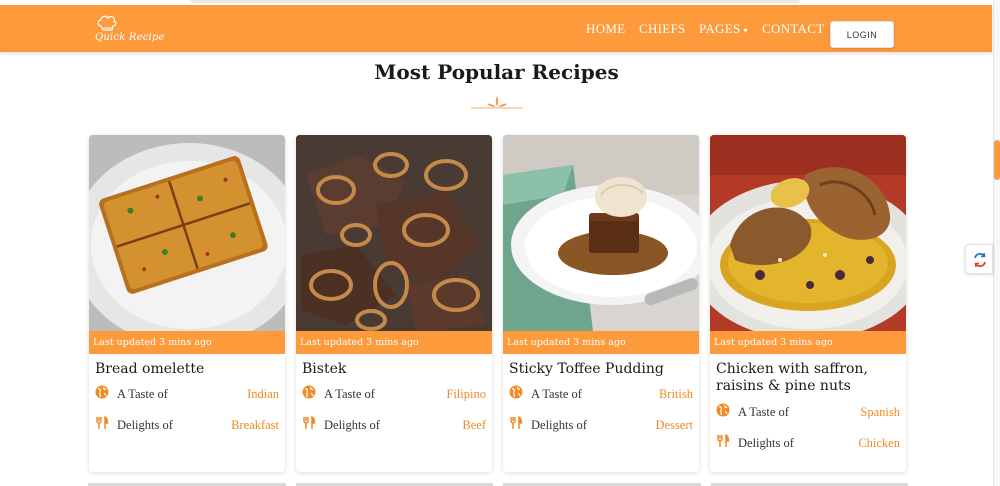 The image size is (1000, 486). I want to click on recipe-title: Sticky Toffee Pudding, so click(602, 369).